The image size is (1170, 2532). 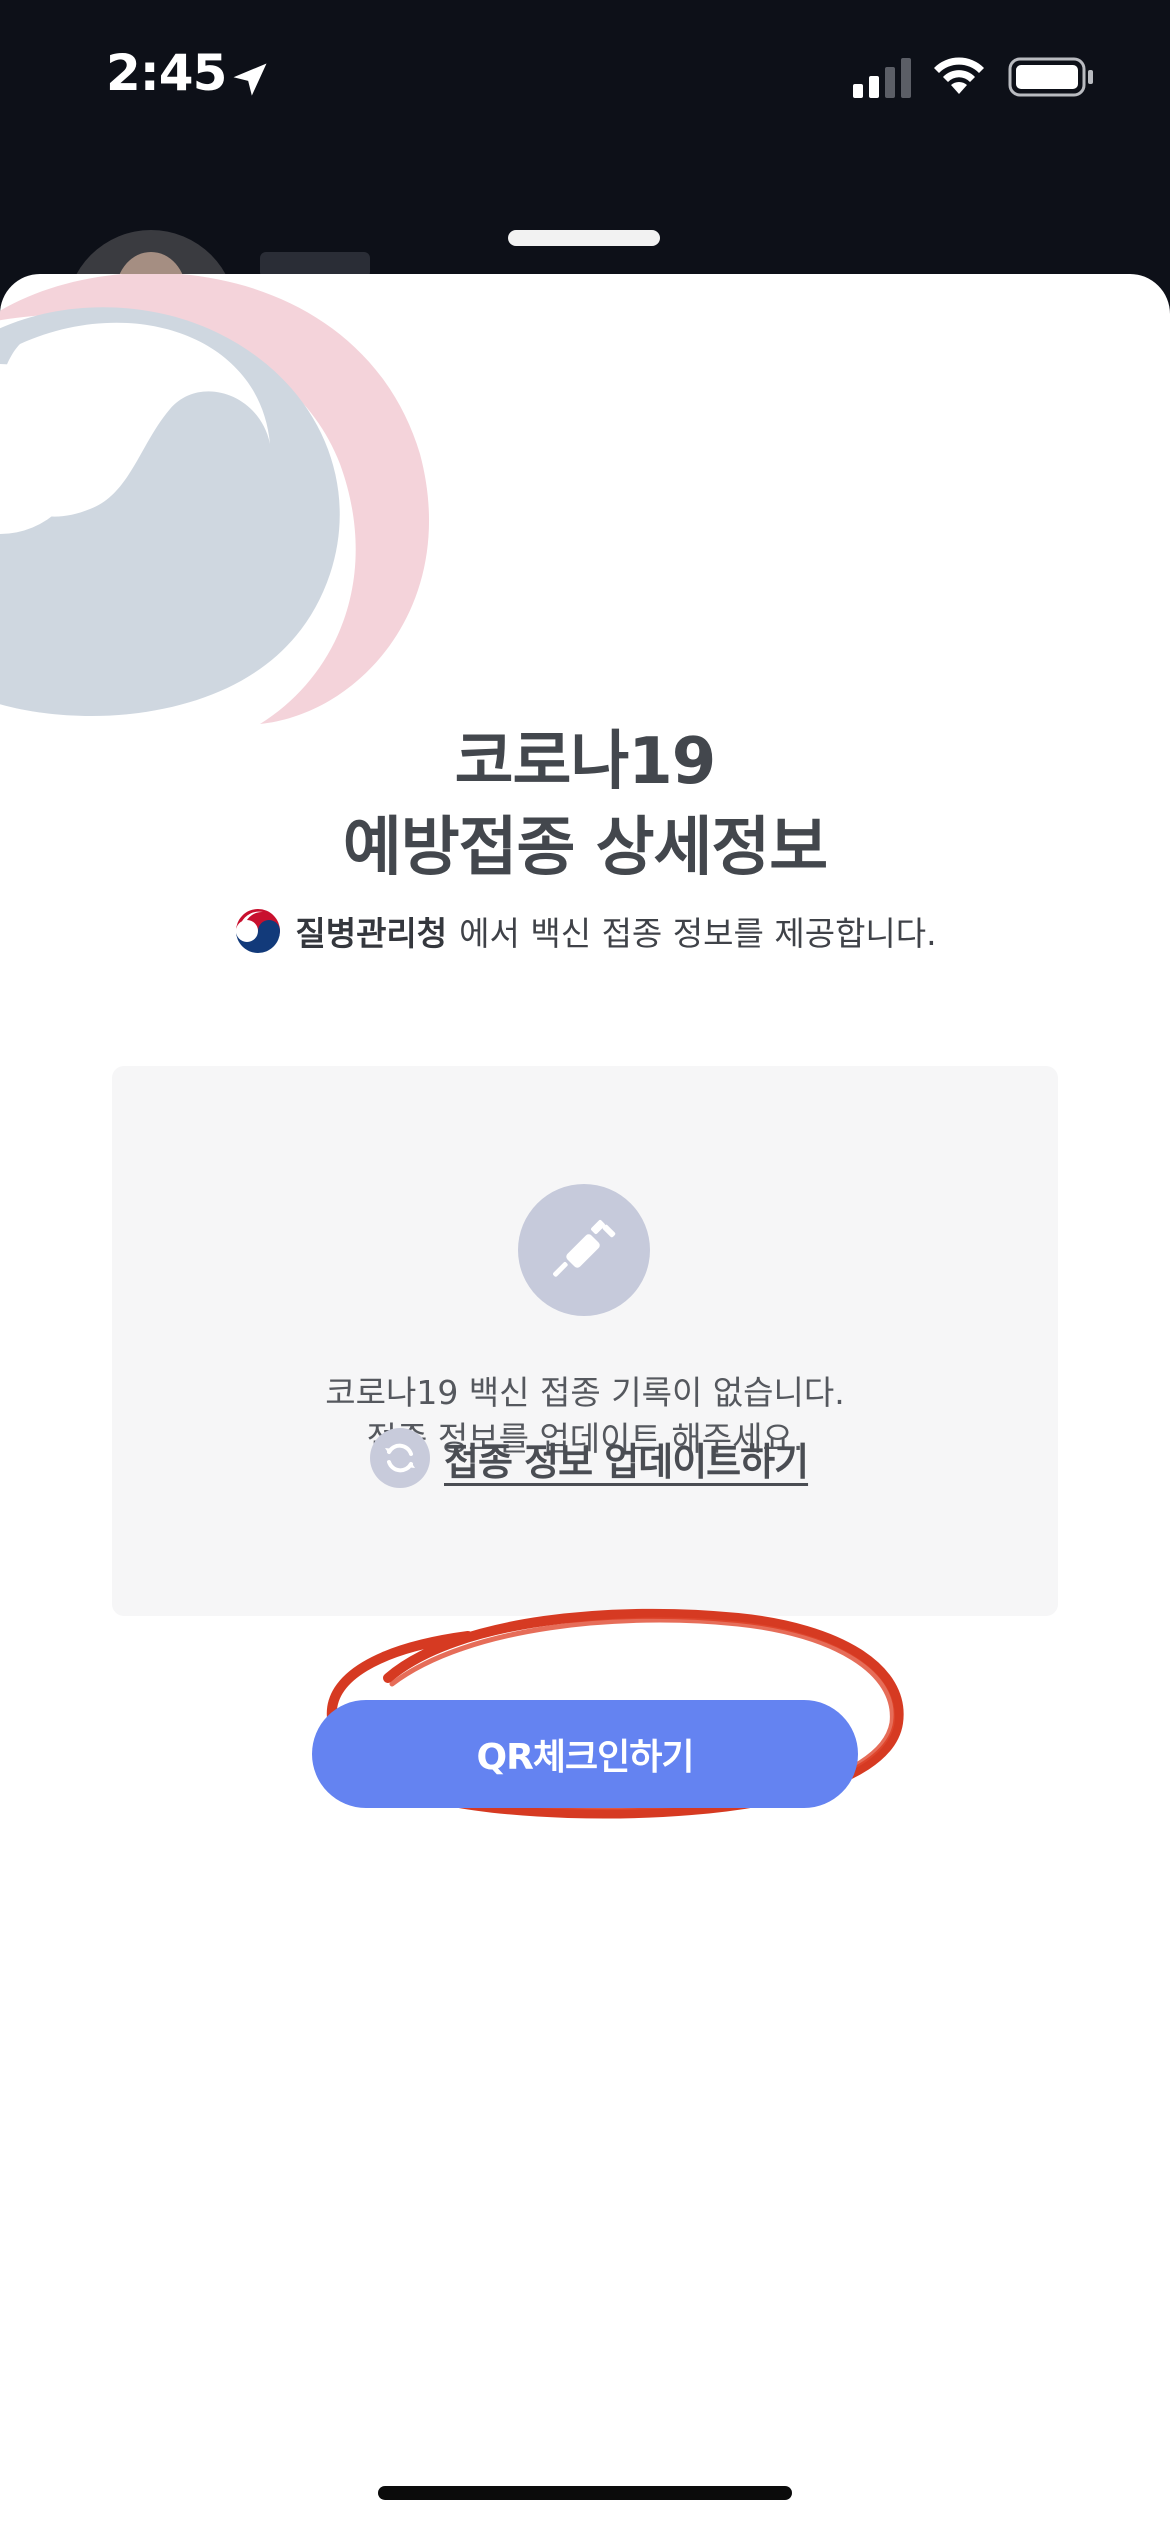 I want to click on status-bar: 2:45, so click(x=585, y=80).